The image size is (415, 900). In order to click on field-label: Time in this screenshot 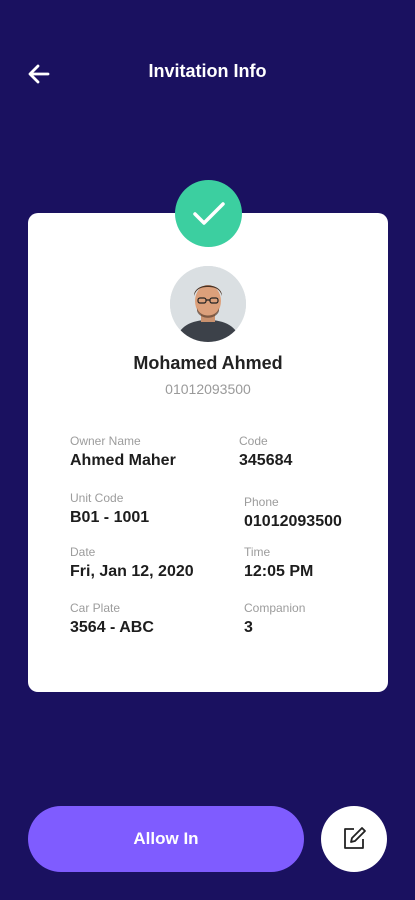, I will do `click(257, 552)`.